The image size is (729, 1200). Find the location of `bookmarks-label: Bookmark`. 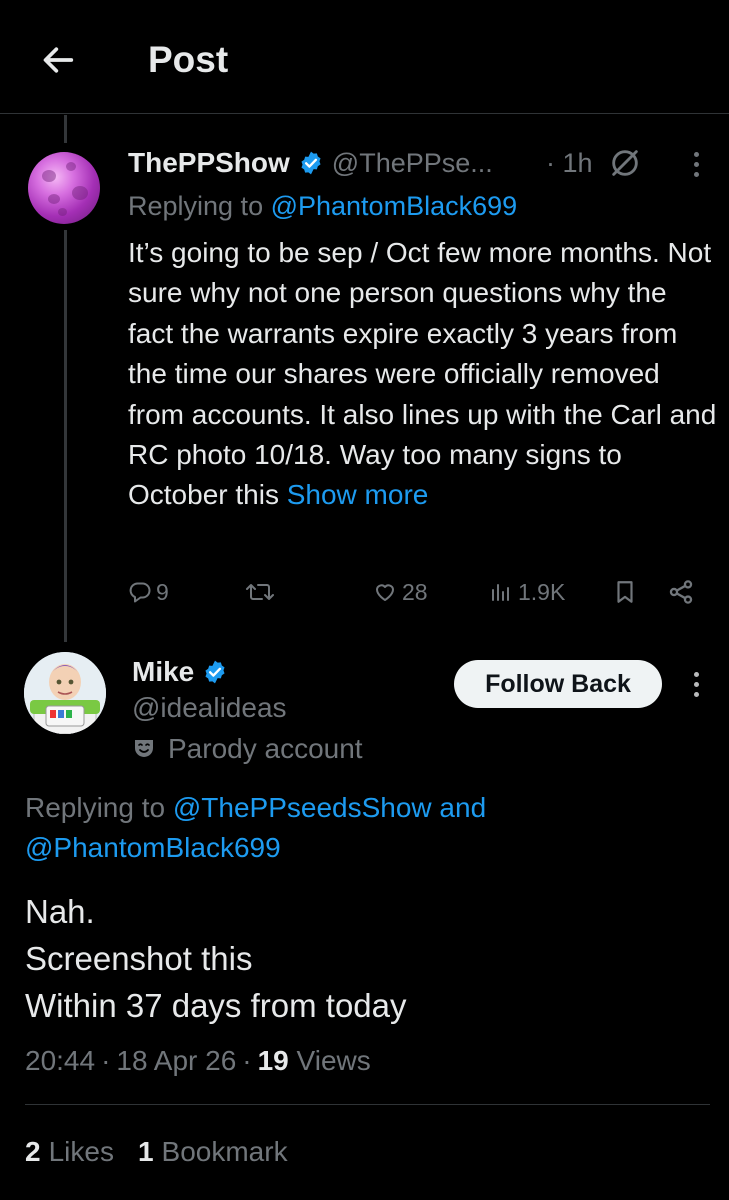

bookmarks-label: Bookmark is located at coordinates (224, 1151).